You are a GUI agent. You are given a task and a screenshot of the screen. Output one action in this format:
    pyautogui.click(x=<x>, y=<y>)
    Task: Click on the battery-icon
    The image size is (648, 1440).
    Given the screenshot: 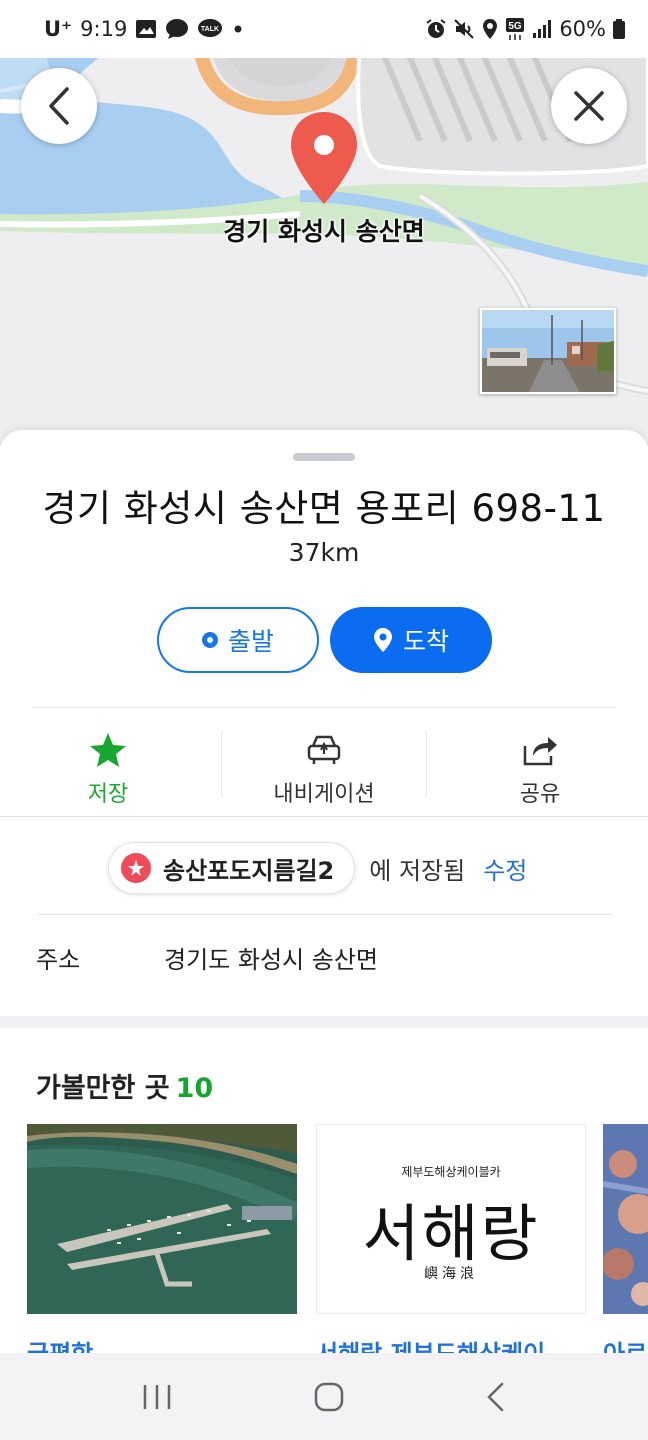 What is the action you would take?
    pyautogui.click(x=619, y=29)
    